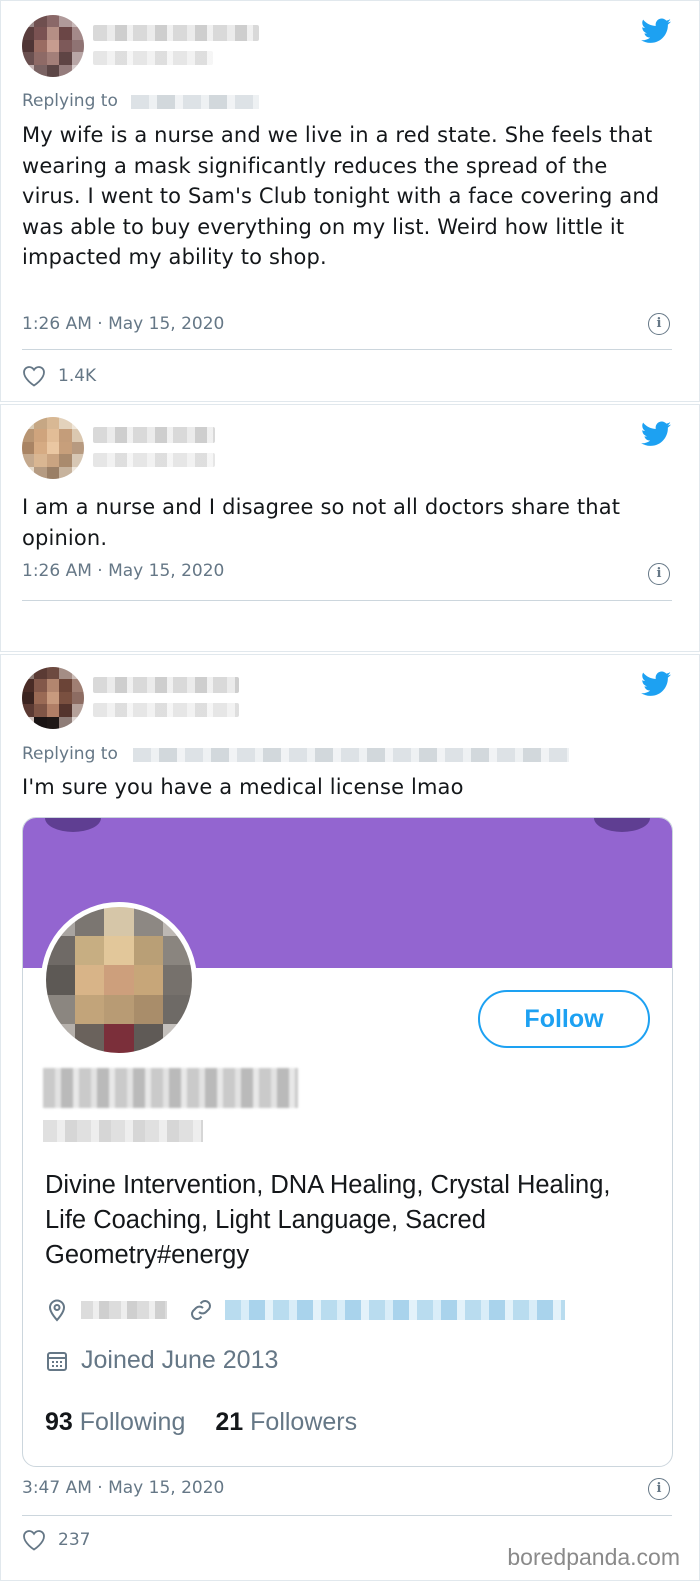  What do you see at coordinates (201, 1310) in the screenshot?
I see `link-icon` at bounding box center [201, 1310].